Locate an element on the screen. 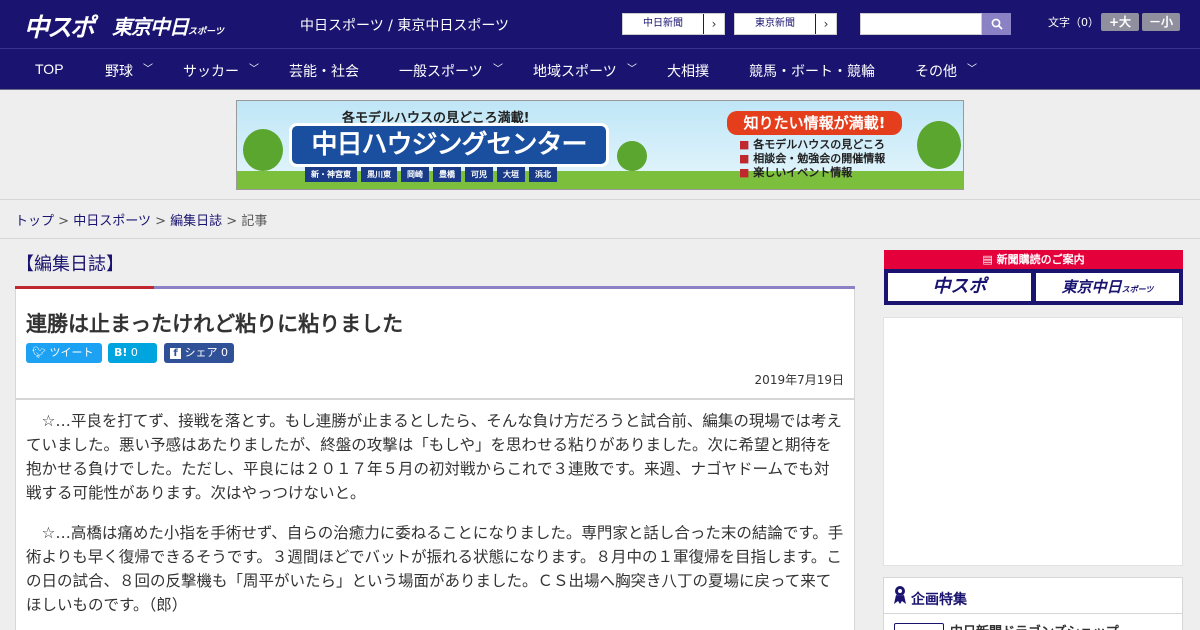 The height and width of the screenshot is (630, 1200). nav-soccer: サッカー ﹀ is located at coordinates (221, 71).